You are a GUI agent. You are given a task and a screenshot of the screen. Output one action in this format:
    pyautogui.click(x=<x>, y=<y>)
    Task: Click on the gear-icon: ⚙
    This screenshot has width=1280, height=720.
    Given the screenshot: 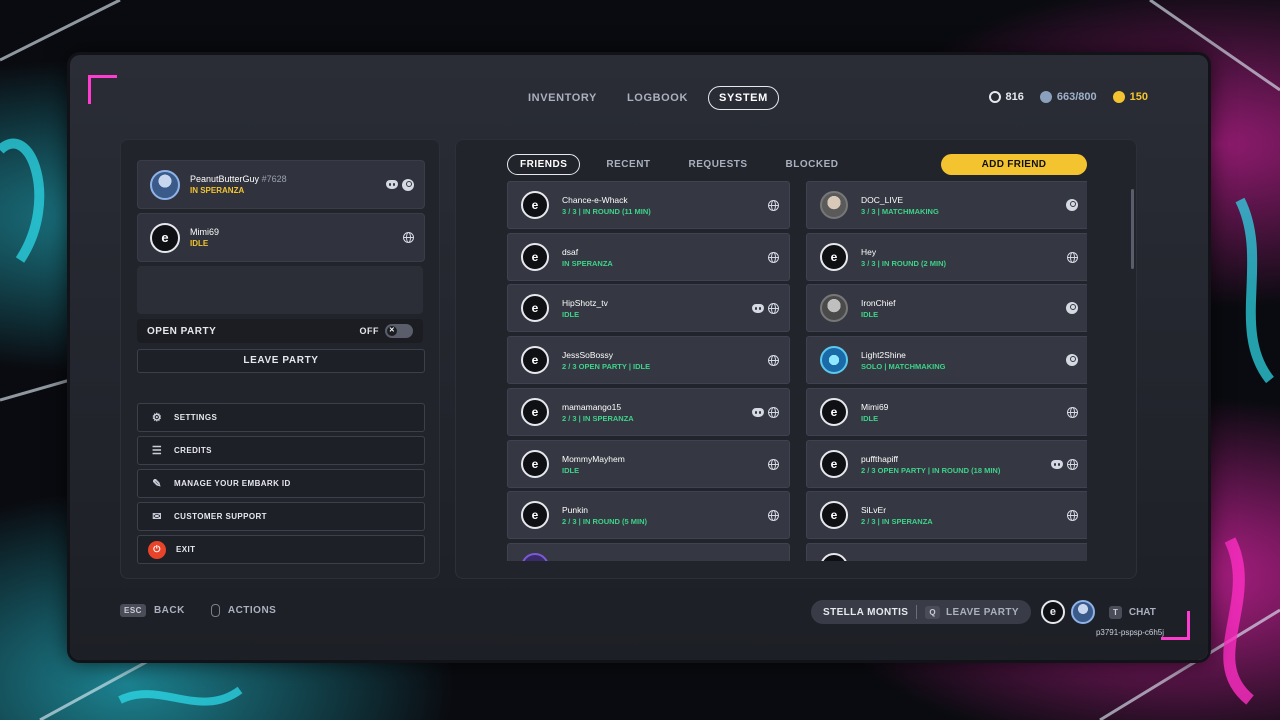 What is the action you would take?
    pyautogui.click(x=157, y=418)
    